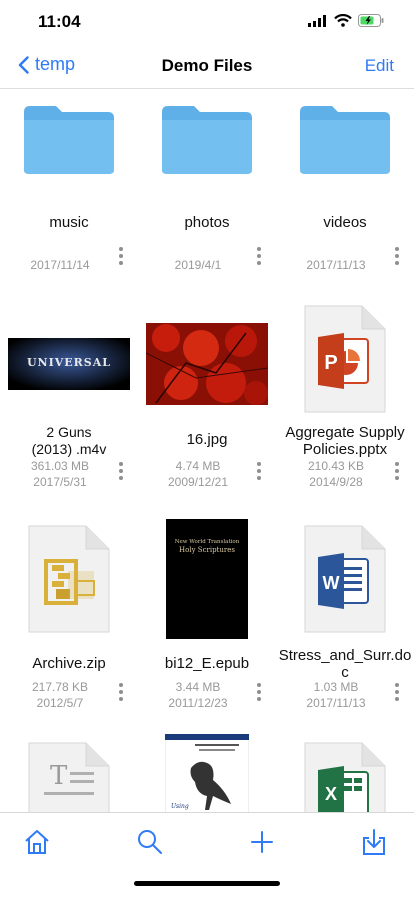 This screenshot has height=897, width=414. What do you see at coordinates (69, 194) in the screenshot?
I see `file-item: music 2017/11/14` at bounding box center [69, 194].